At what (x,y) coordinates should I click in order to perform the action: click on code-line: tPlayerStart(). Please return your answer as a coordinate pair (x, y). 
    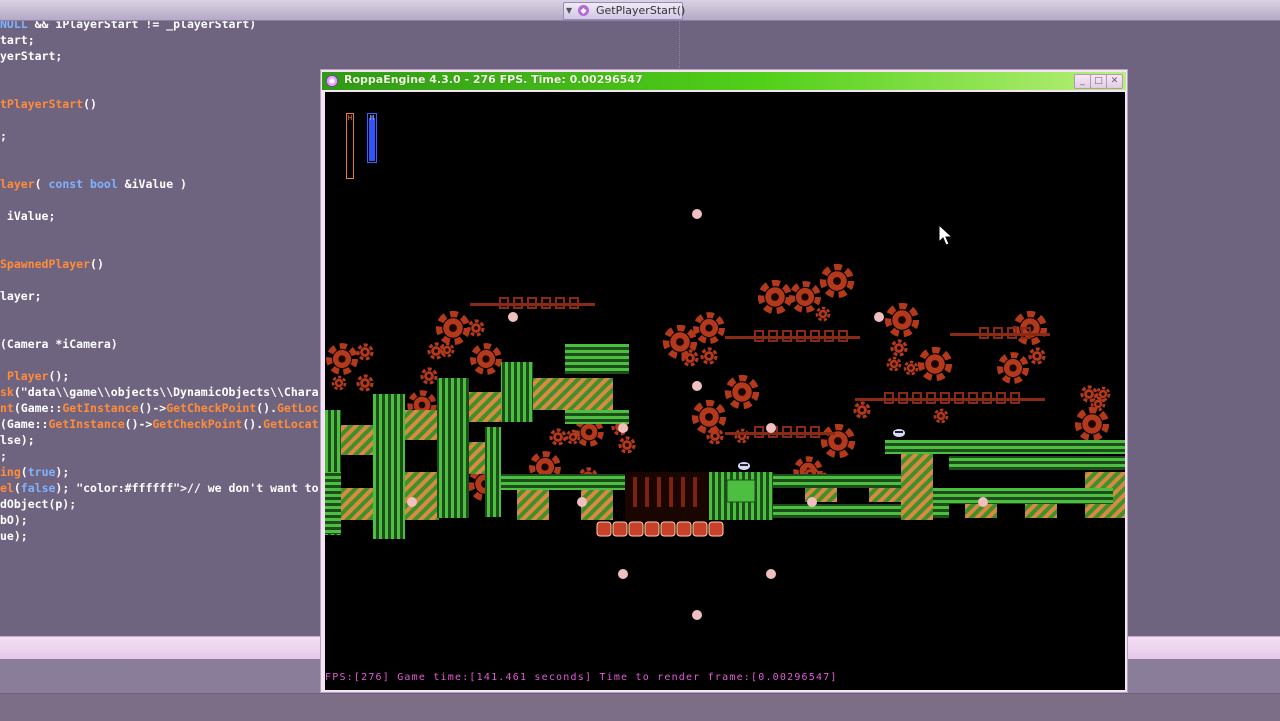
    Looking at the image, I should click on (48, 104).